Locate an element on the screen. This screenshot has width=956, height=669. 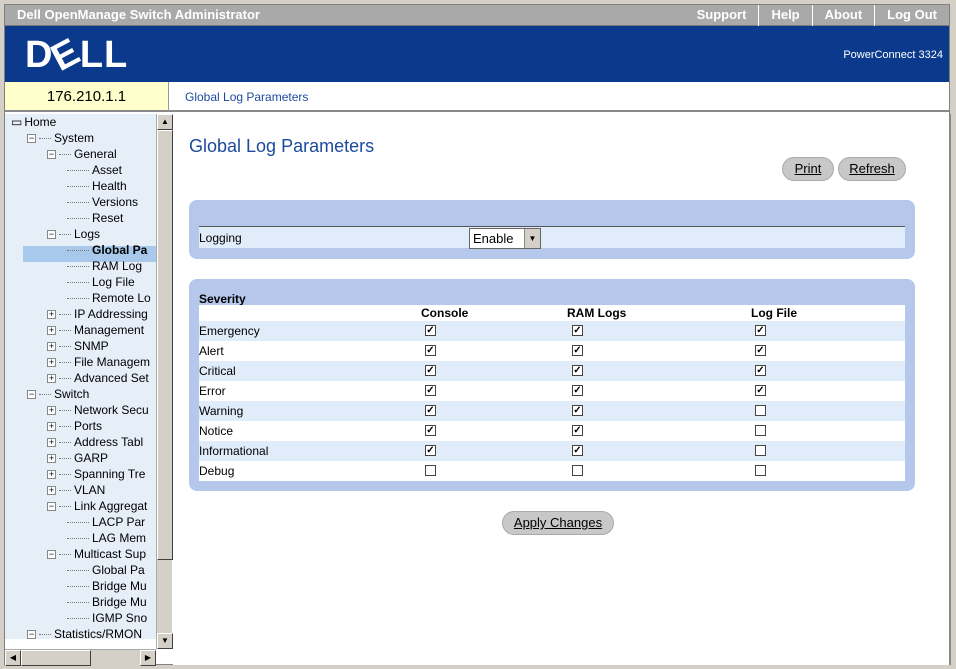
refresh-button: Refresh is located at coordinates (872, 169).